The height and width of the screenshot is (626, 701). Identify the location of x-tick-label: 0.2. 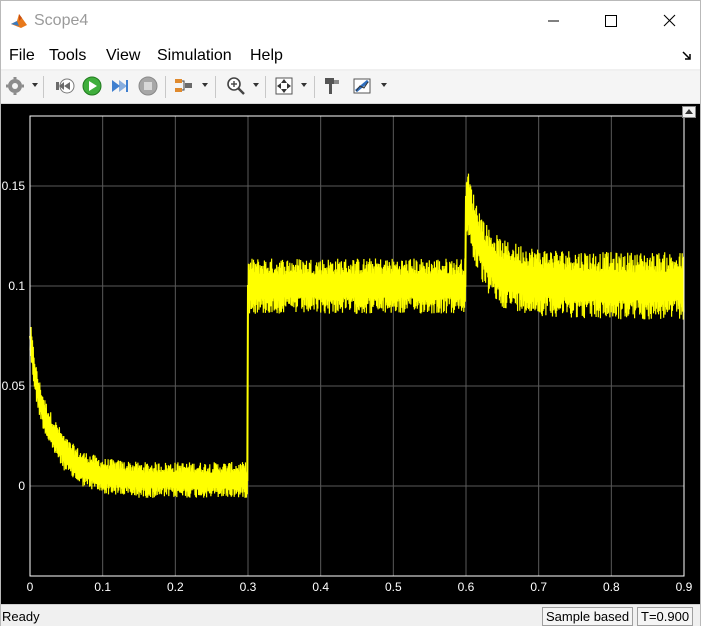
(175, 587).